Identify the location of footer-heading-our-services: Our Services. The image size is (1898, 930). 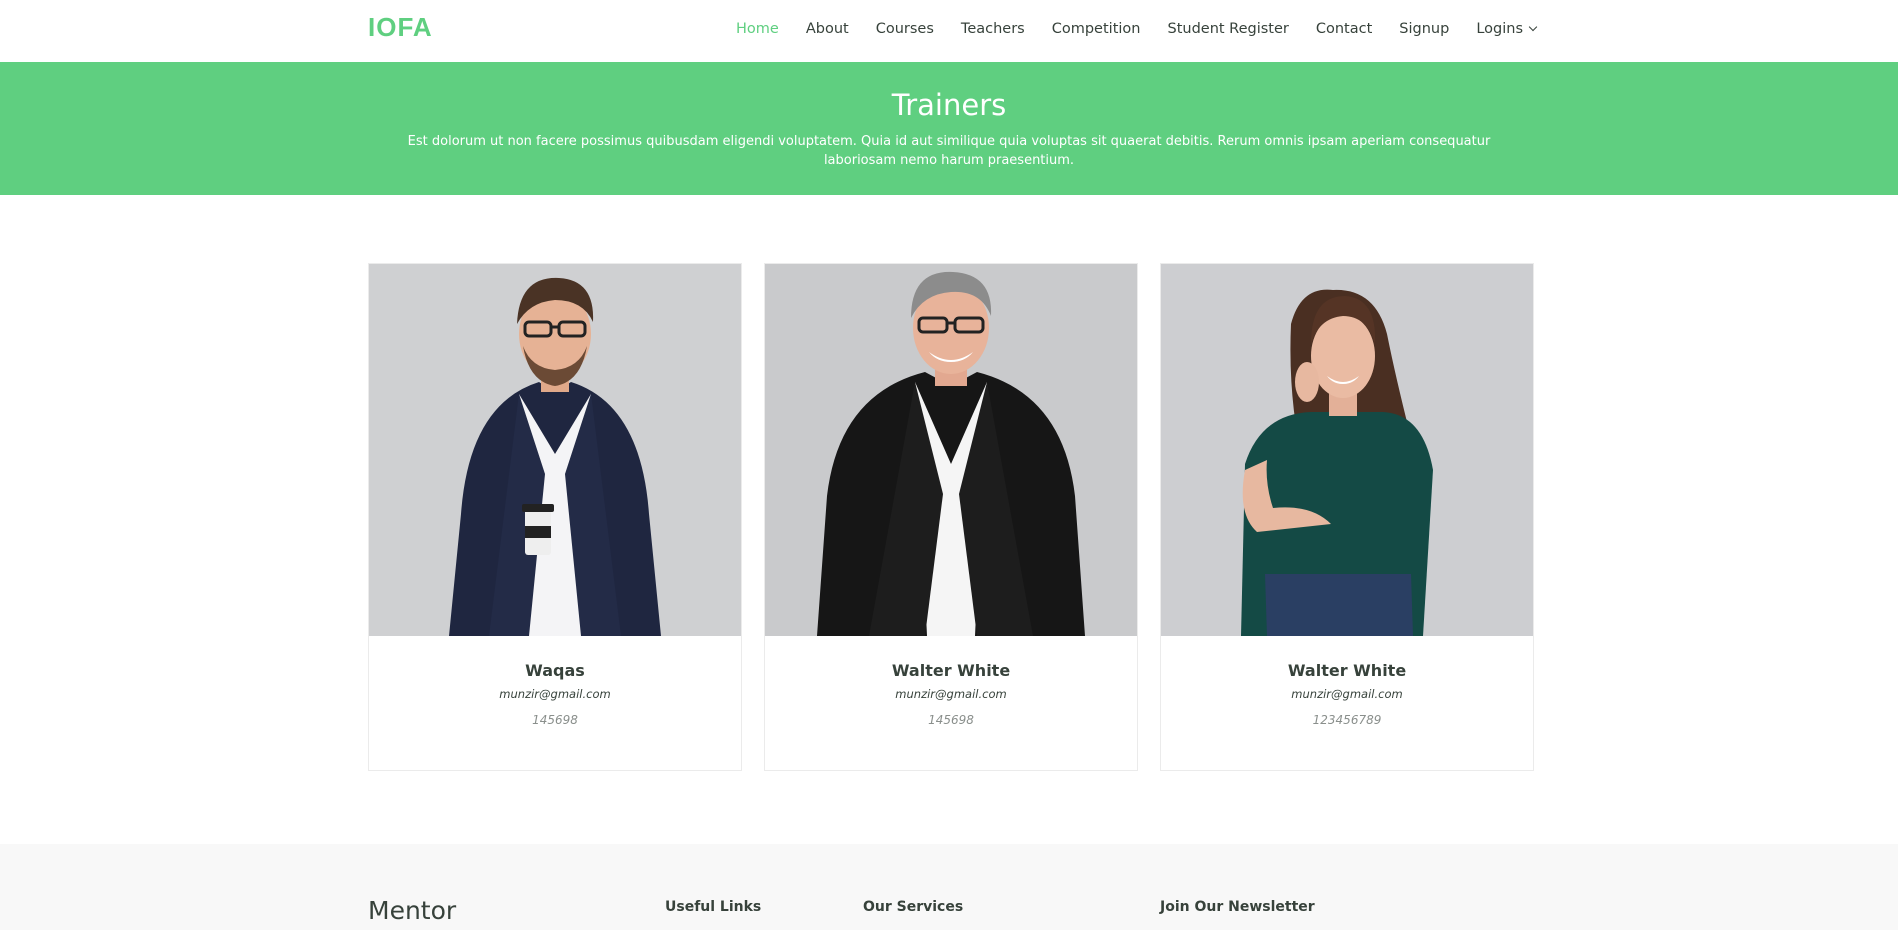
(913, 907).